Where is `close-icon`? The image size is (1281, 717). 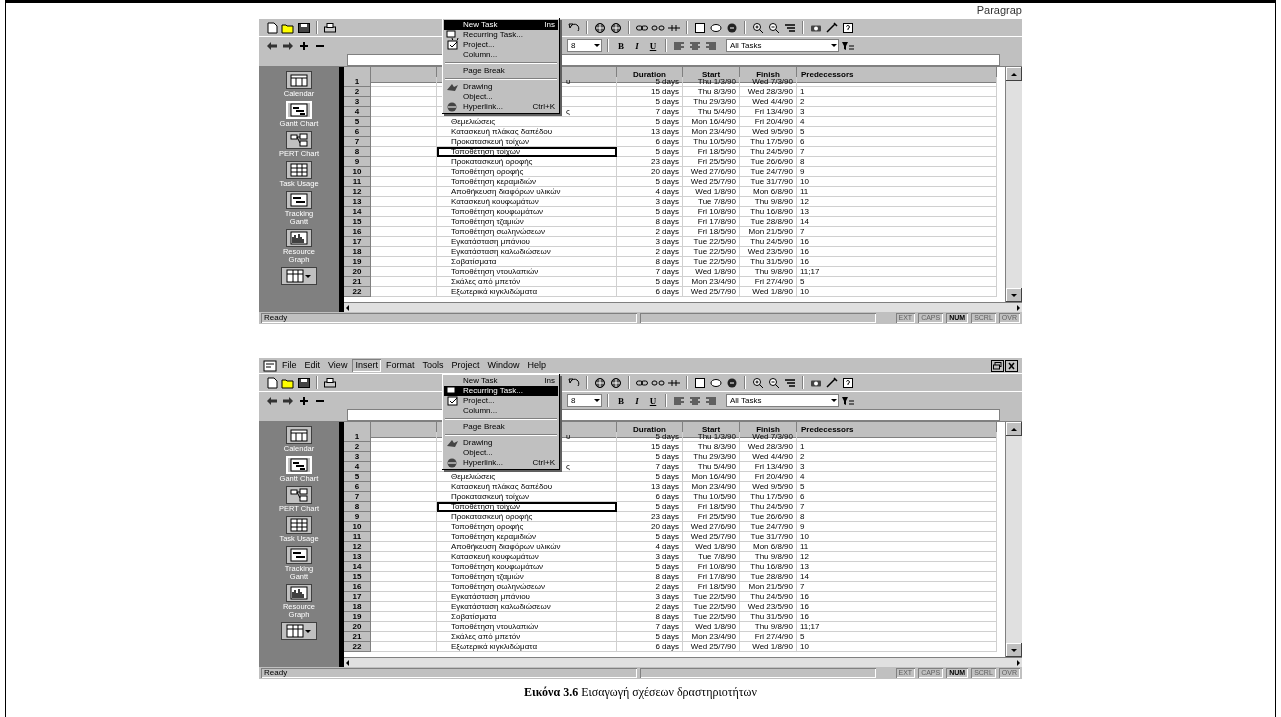 close-icon is located at coordinates (1011, 365).